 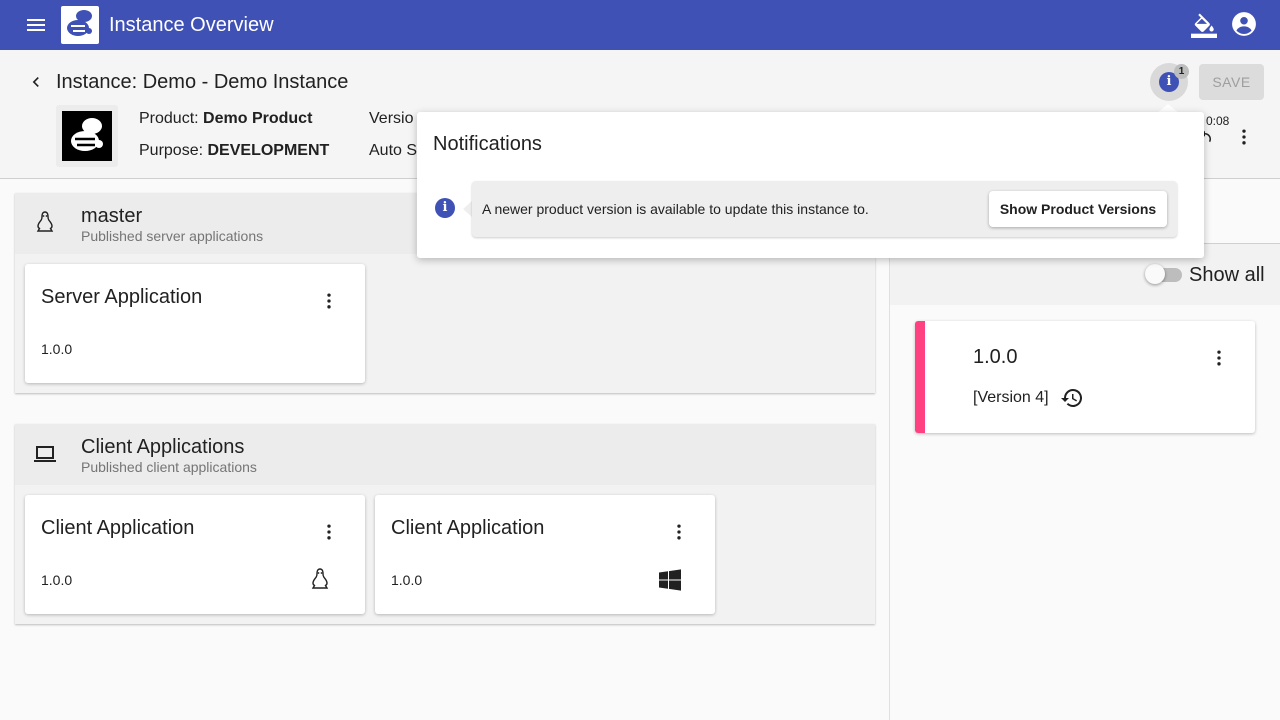 I want to click on purpose-row: Purpose: DEVELOPMENT, so click(x=234, y=151).